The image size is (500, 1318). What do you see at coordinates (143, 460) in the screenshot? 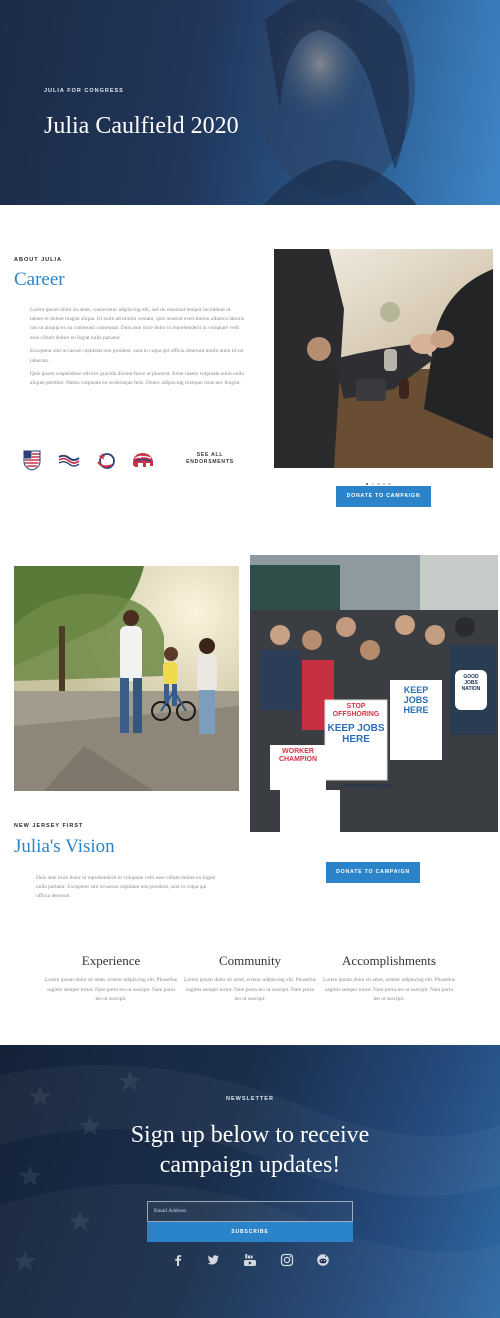
I see `elephant-icon` at bounding box center [143, 460].